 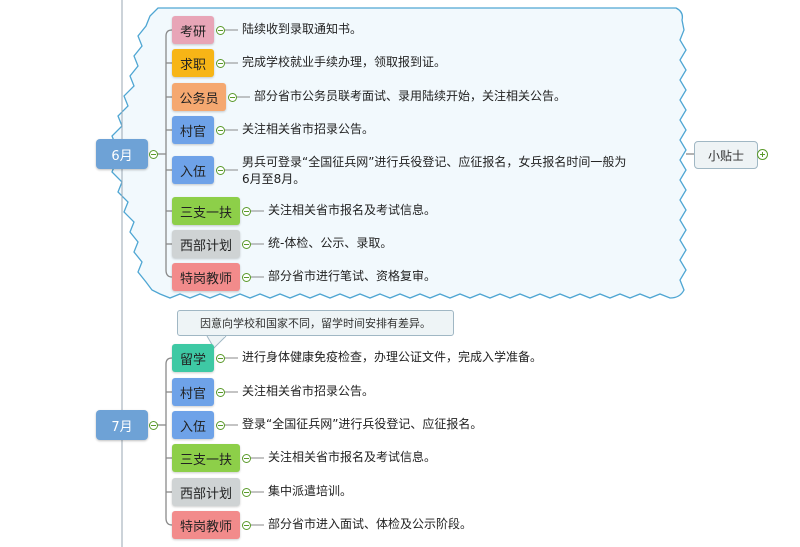 I want to click on description-line: 进行身体健康免疫检查，办理公证文件，完成入学准备。, so click(x=392, y=357).